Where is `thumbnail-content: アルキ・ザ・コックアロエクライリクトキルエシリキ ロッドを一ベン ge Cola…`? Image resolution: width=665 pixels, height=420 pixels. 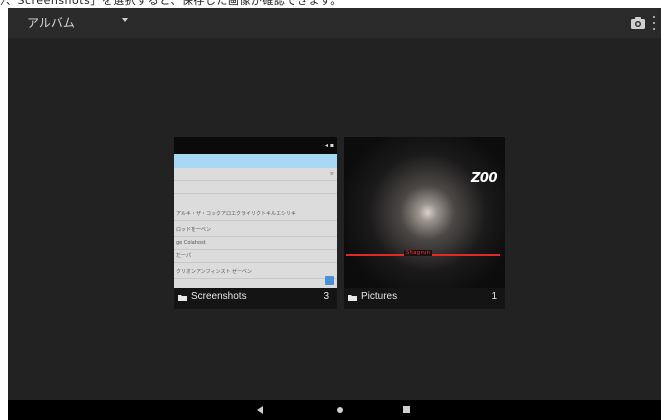
thumbnail-content: アルキ・ザ・コックアロエクライリクトキルエシリキ ロッドを一ベン ge Cola… is located at coordinates (255, 228).